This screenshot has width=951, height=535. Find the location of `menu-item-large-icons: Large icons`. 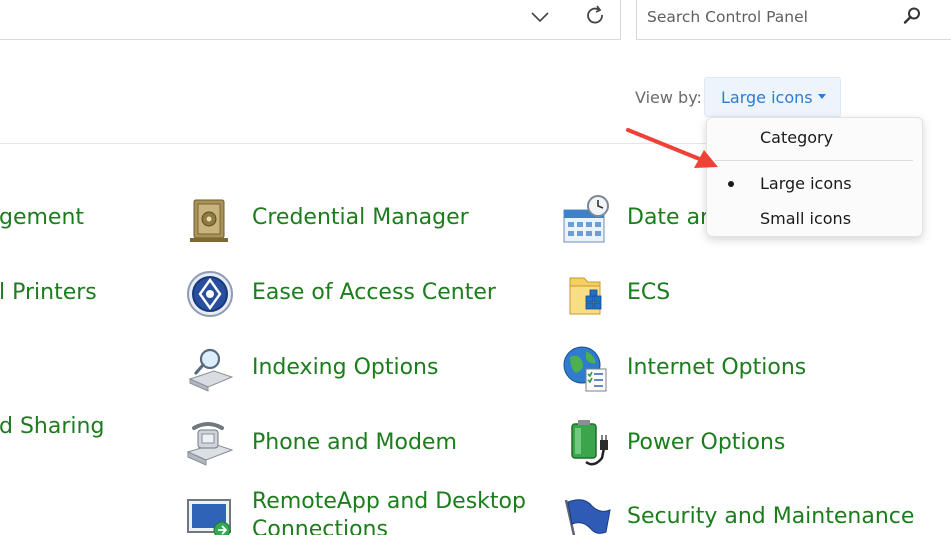

menu-item-large-icons: Large icons is located at coordinates (814, 184).